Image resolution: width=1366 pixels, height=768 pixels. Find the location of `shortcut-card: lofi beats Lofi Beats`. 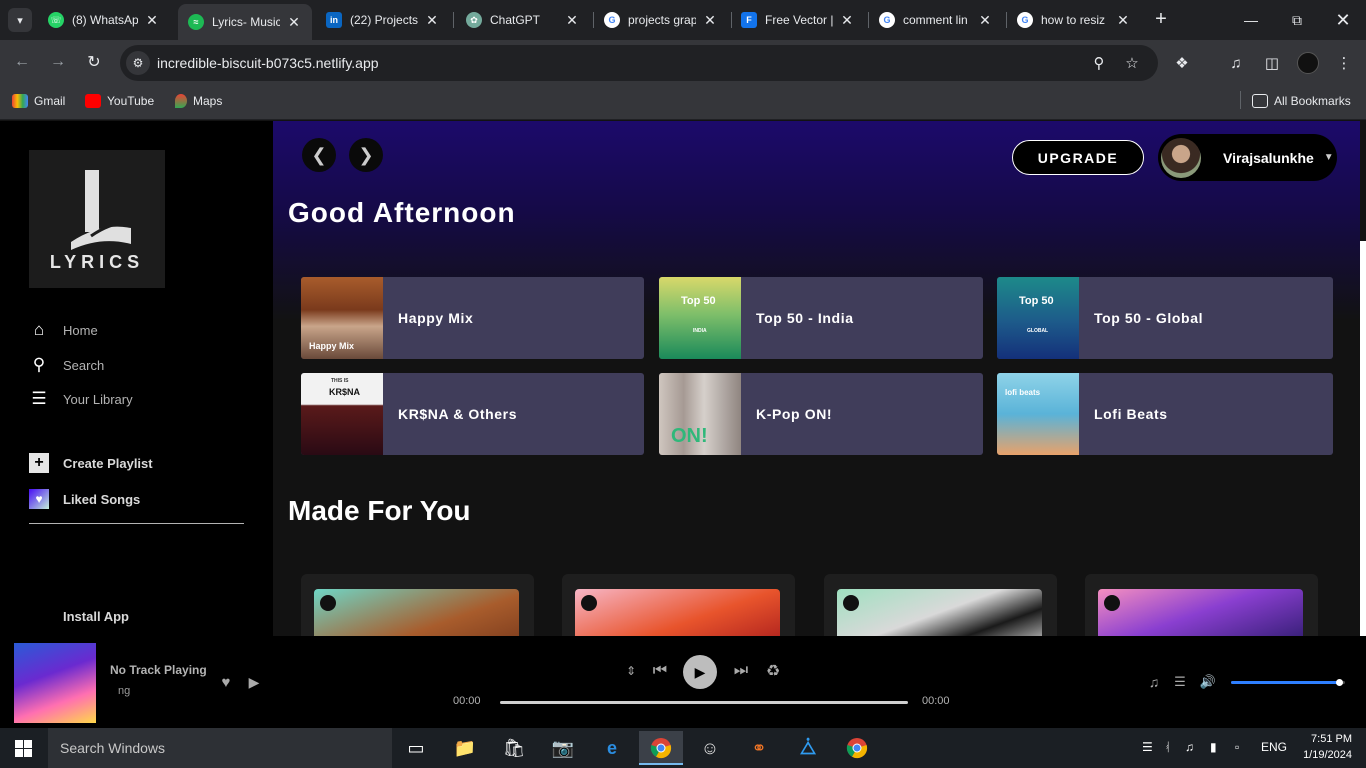

shortcut-card: lofi beats Lofi Beats is located at coordinates (1165, 414).